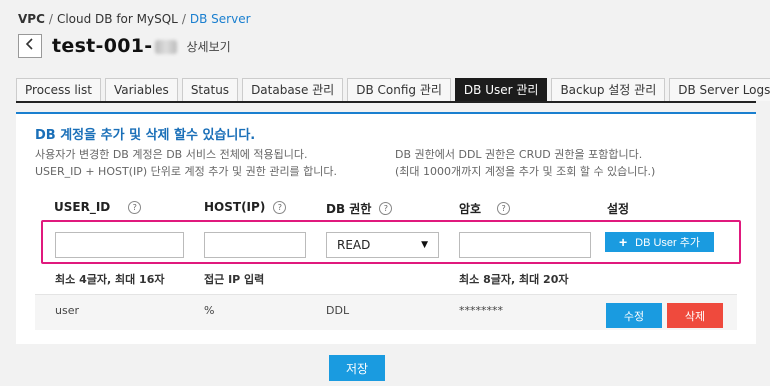 The height and width of the screenshot is (386, 770). I want to click on column-header-user-id: USER_ID ?, so click(98, 207).